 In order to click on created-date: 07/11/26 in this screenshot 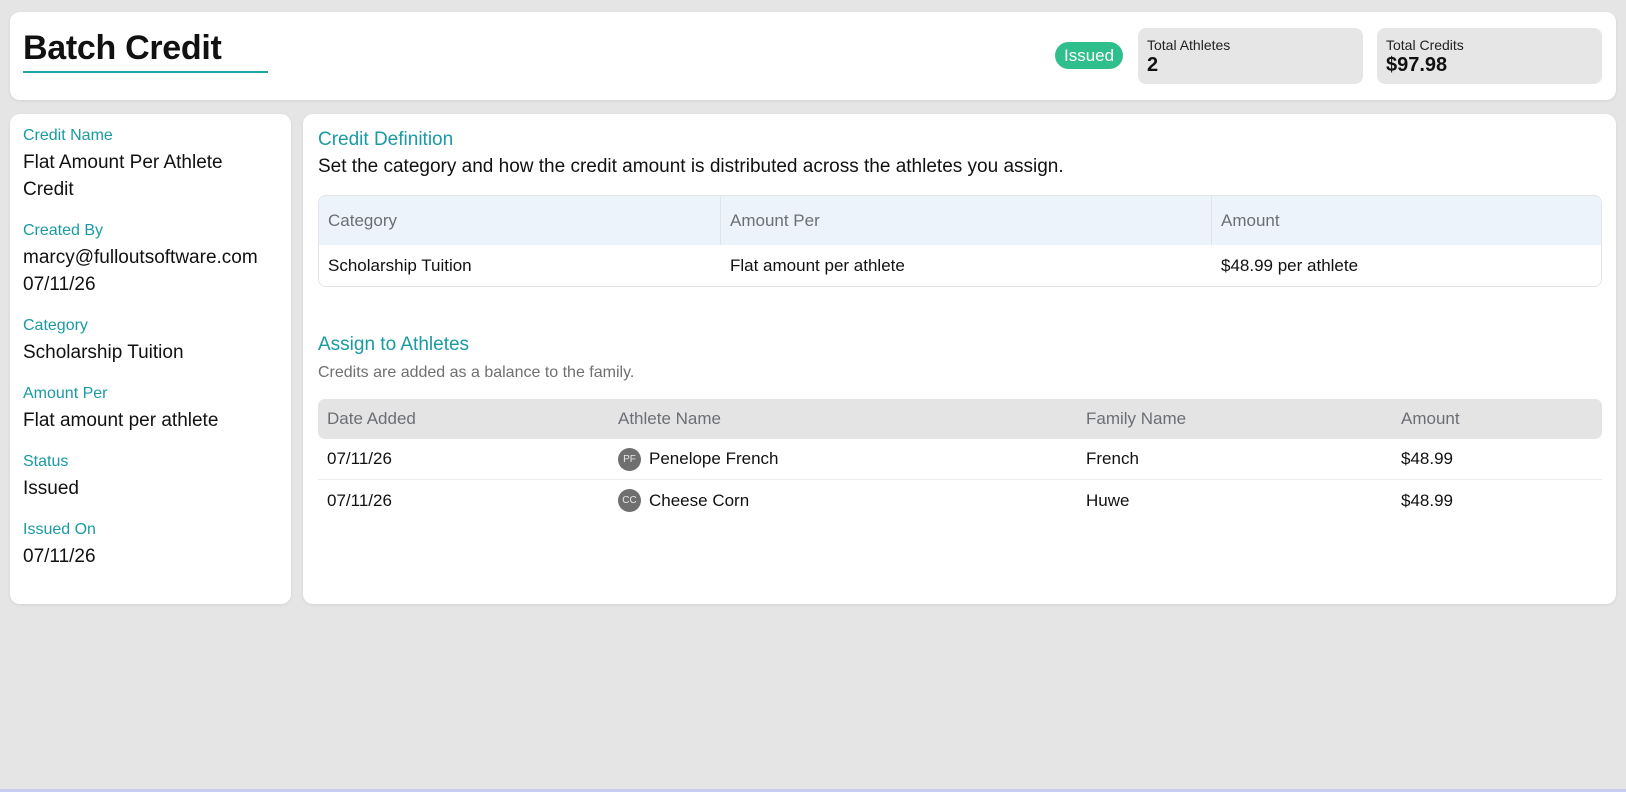, I will do `click(59, 284)`.